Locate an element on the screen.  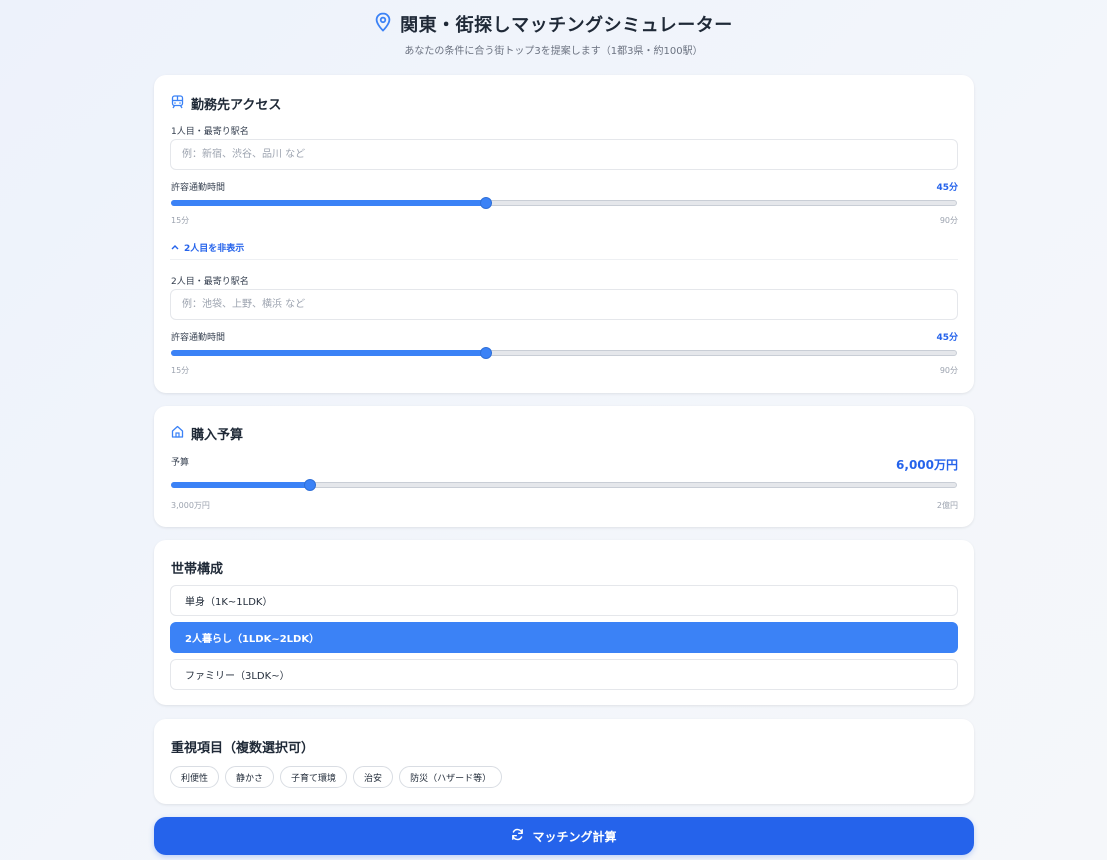
budget-section-title: 購入予算 is located at coordinates (207, 433).